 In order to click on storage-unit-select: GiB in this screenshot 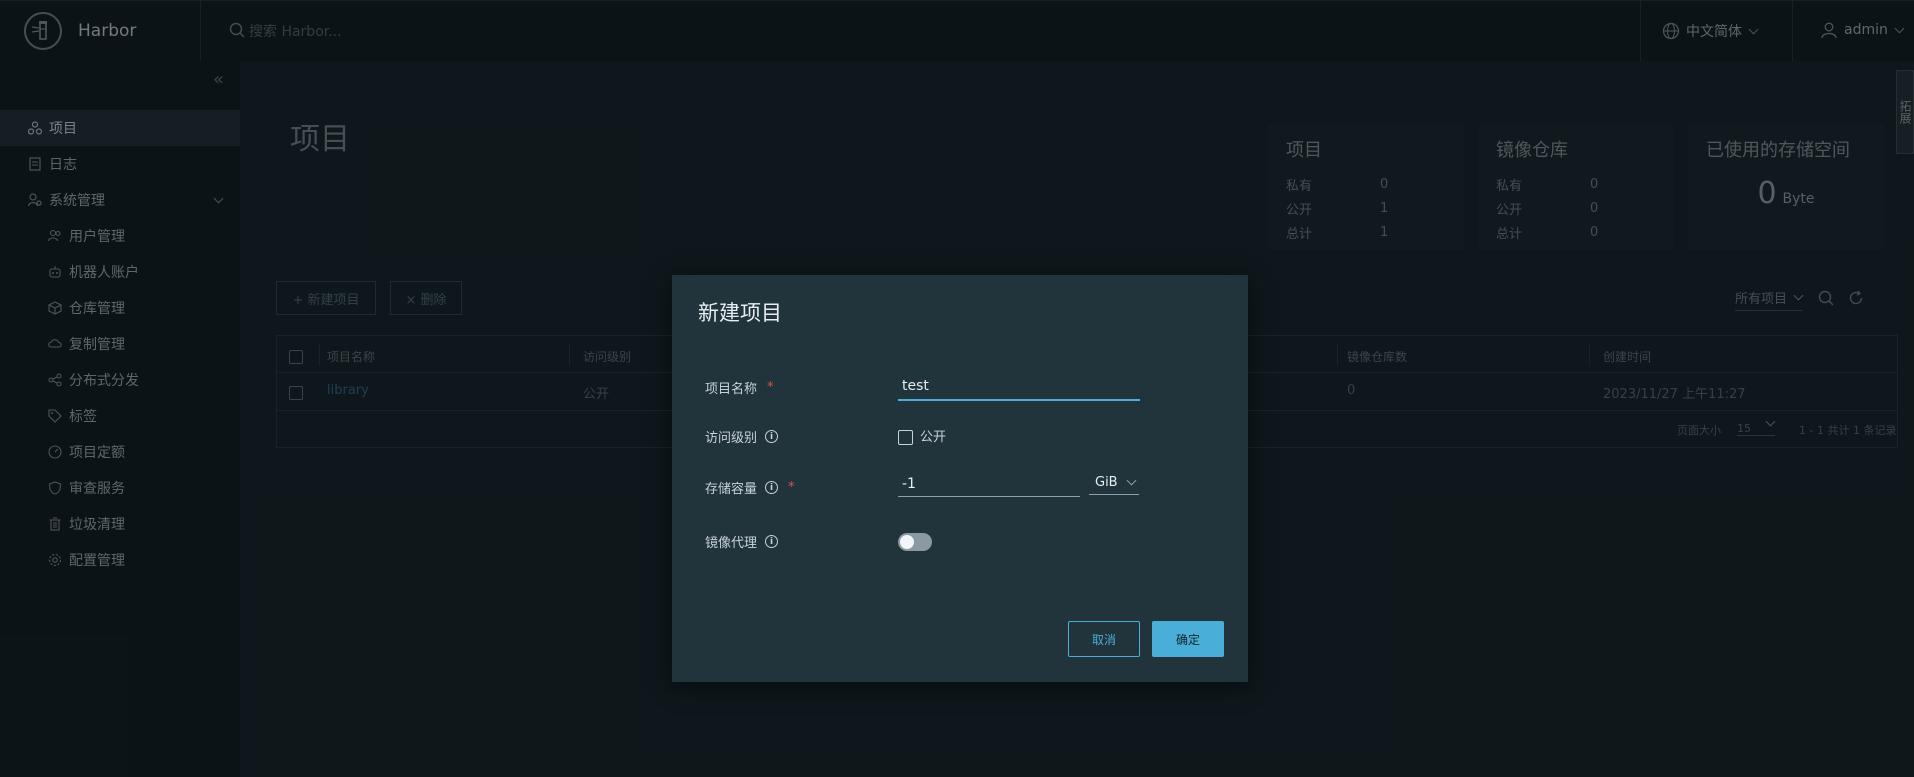, I will do `click(1114, 483)`.